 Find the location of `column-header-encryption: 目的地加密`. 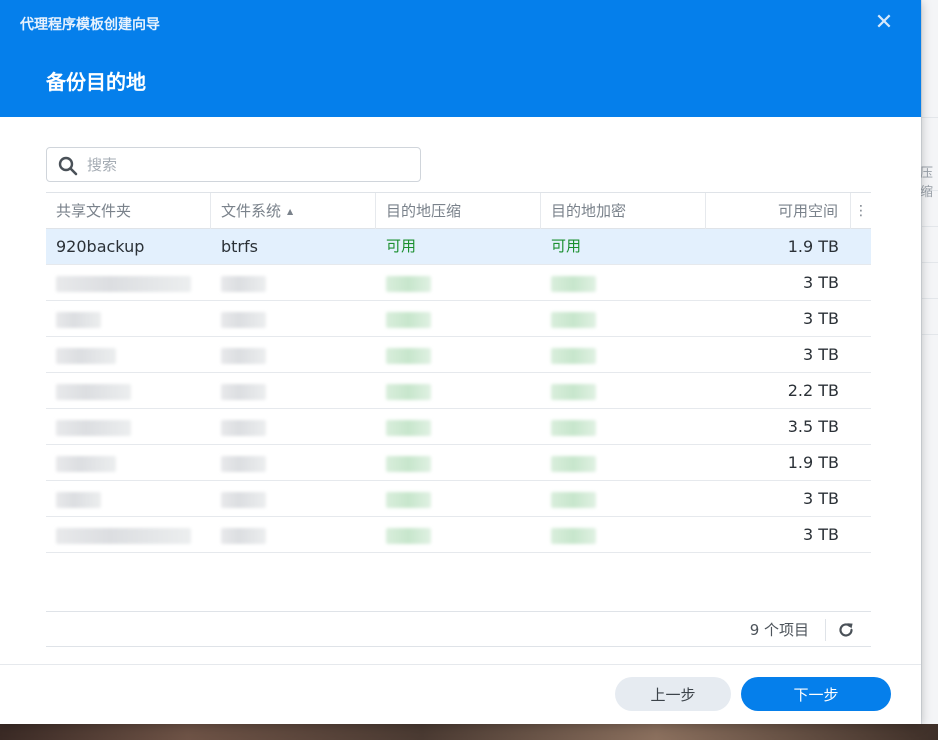

column-header-encryption: 目的地加密 is located at coordinates (623, 211).